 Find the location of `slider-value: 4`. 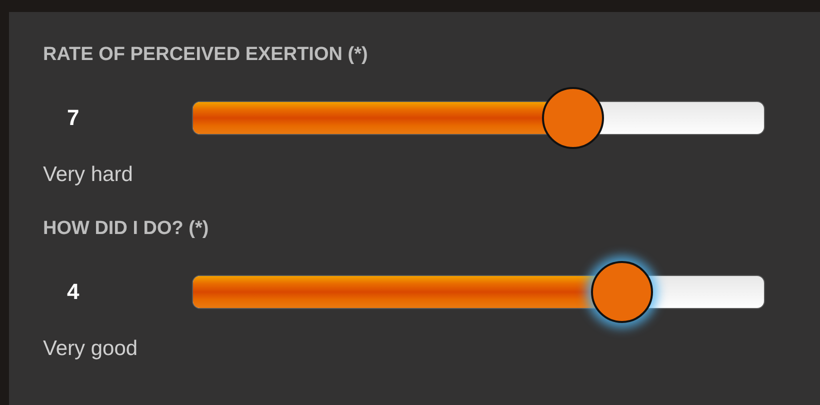

slider-value: 4 is located at coordinates (73, 292).